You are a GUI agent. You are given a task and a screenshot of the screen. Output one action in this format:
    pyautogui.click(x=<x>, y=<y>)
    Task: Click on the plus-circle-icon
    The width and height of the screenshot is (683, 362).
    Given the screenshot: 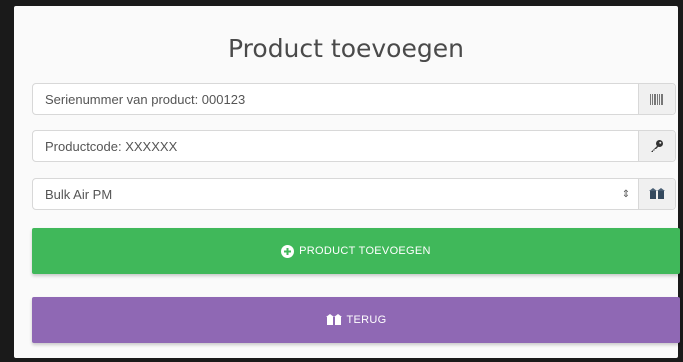 What is the action you would take?
    pyautogui.click(x=288, y=251)
    